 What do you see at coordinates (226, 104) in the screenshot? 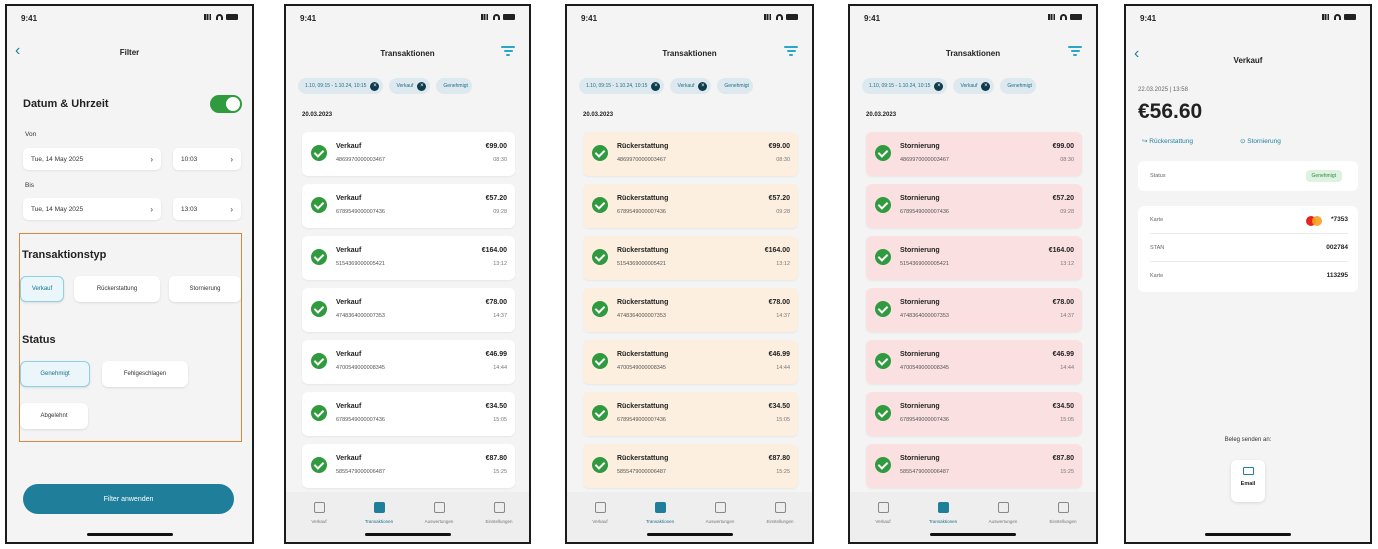
I see `date-toggle` at bounding box center [226, 104].